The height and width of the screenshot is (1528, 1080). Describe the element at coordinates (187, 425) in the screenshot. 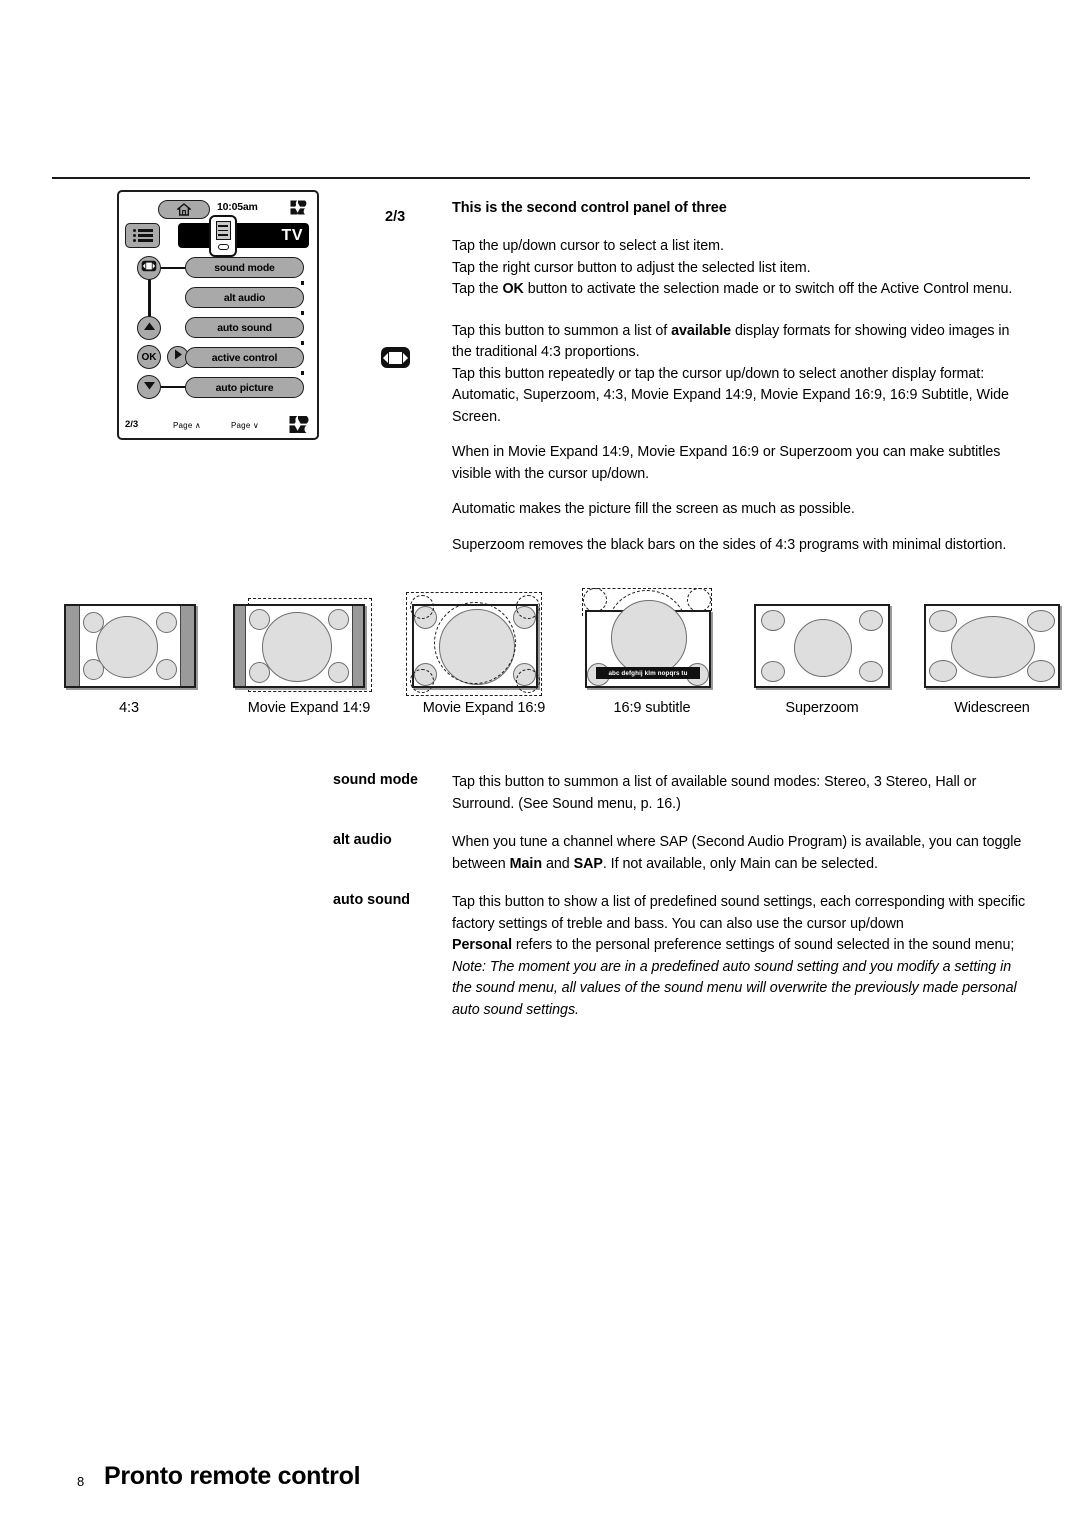

I see `page-up-button: Page ∧` at that location.